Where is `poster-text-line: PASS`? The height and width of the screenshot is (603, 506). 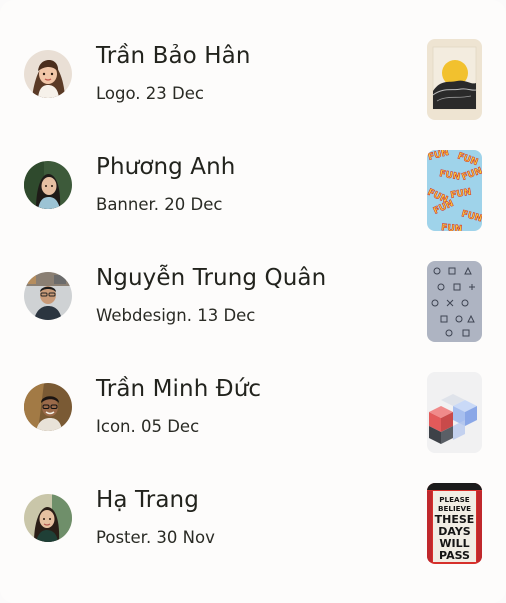
poster-text-line: PASS is located at coordinates (454, 555).